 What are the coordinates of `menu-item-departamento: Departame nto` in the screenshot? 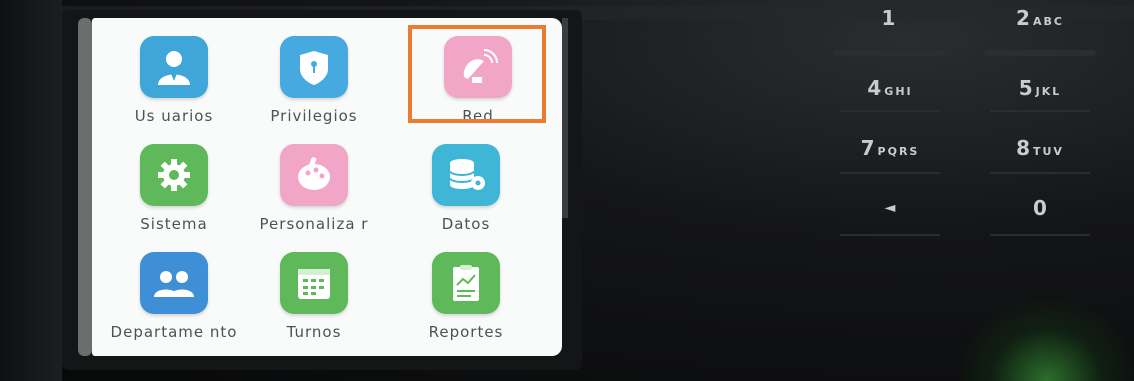 It's located at (174, 299).